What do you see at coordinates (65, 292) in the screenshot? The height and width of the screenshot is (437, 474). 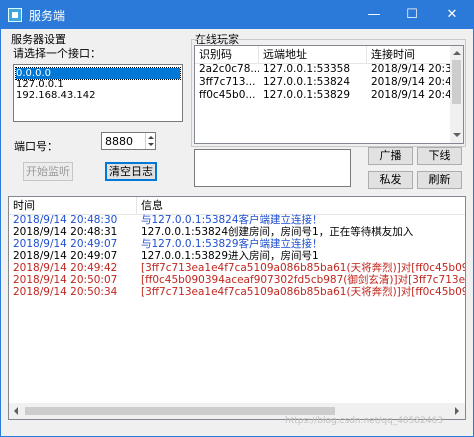 I see `log-time: 2018/9/14 20:50:34` at bounding box center [65, 292].